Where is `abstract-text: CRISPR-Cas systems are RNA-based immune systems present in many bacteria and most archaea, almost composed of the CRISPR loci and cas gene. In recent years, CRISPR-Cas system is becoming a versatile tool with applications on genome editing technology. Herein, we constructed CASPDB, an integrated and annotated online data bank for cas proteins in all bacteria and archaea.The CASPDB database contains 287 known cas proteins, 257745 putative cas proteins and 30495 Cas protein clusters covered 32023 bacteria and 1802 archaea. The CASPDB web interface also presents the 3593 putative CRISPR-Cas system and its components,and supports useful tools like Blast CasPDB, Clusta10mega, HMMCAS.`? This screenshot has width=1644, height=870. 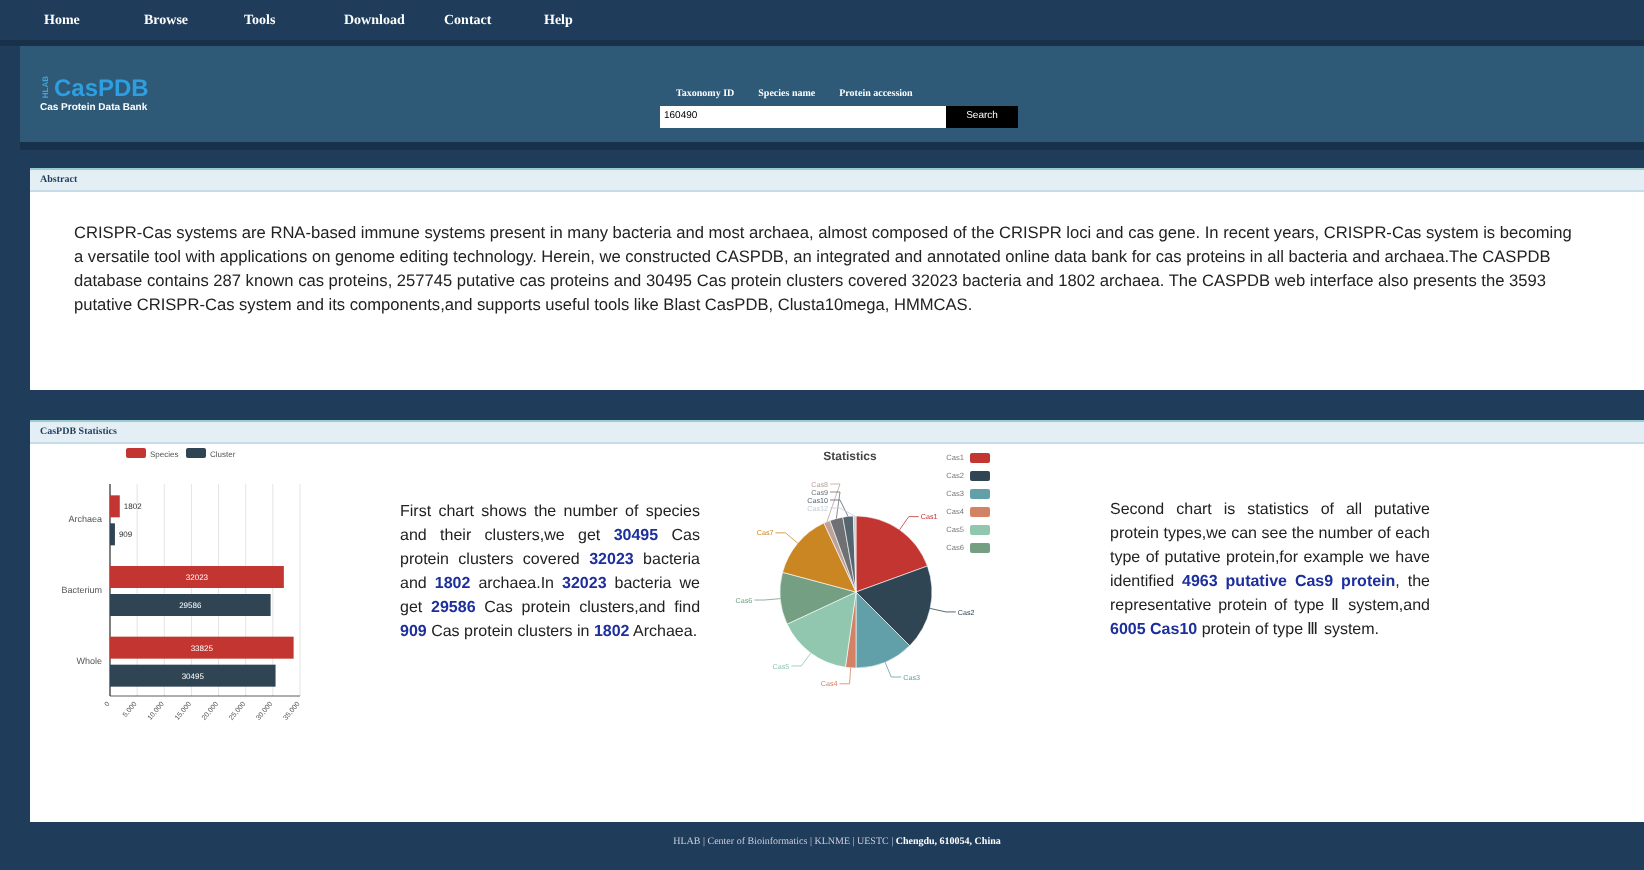 abstract-text: CRISPR-Cas systems are RNA-based immune systems present in many bacteria and most archaea, almost composed of the CRISPR loci and cas gene. In recent years, CRISPR-Cas system is becoming a versatile tool with applications on genome editing technology. Herein, we constructed CASPDB, an integrated and annotated online data bank for cas proteins in all bacteria and archaea.The CASPDB database contains 287 known cas proteins, 257745 putative cas proteins and 30495 Cas protein clusters covered 32023 bacteria and 1802 archaea. The CASPDB web interface also presents the 3593 putative CRISPR-Cas system and its components,and supports useful tools like Blast CasPDB, Clusta10mega, HMMCAS. is located at coordinates (823, 268).